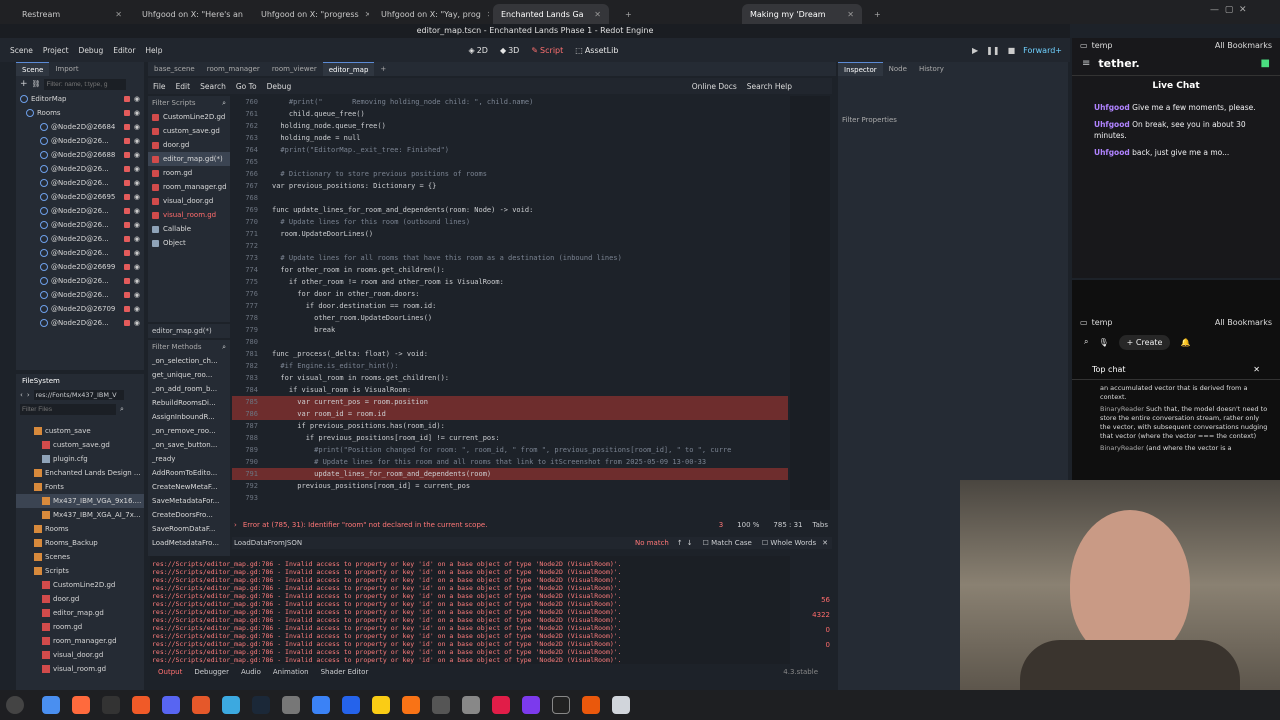 This screenshot has height=720, width=1280. I want to click on tab-room-viewer: room_viewer, so click(294, 69).